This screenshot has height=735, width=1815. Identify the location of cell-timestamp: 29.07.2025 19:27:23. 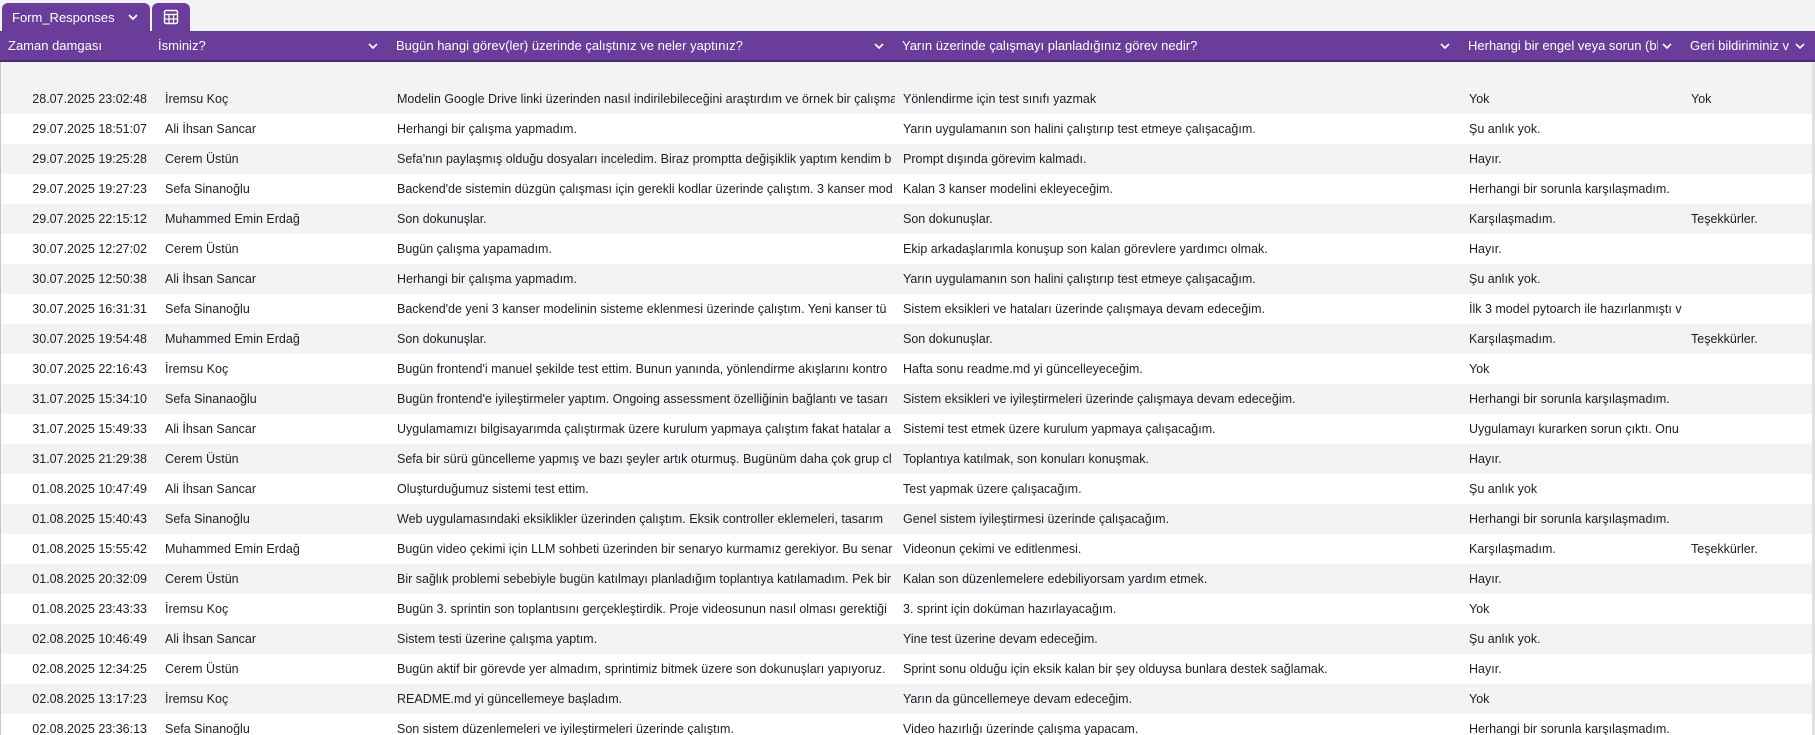
(76, 189).